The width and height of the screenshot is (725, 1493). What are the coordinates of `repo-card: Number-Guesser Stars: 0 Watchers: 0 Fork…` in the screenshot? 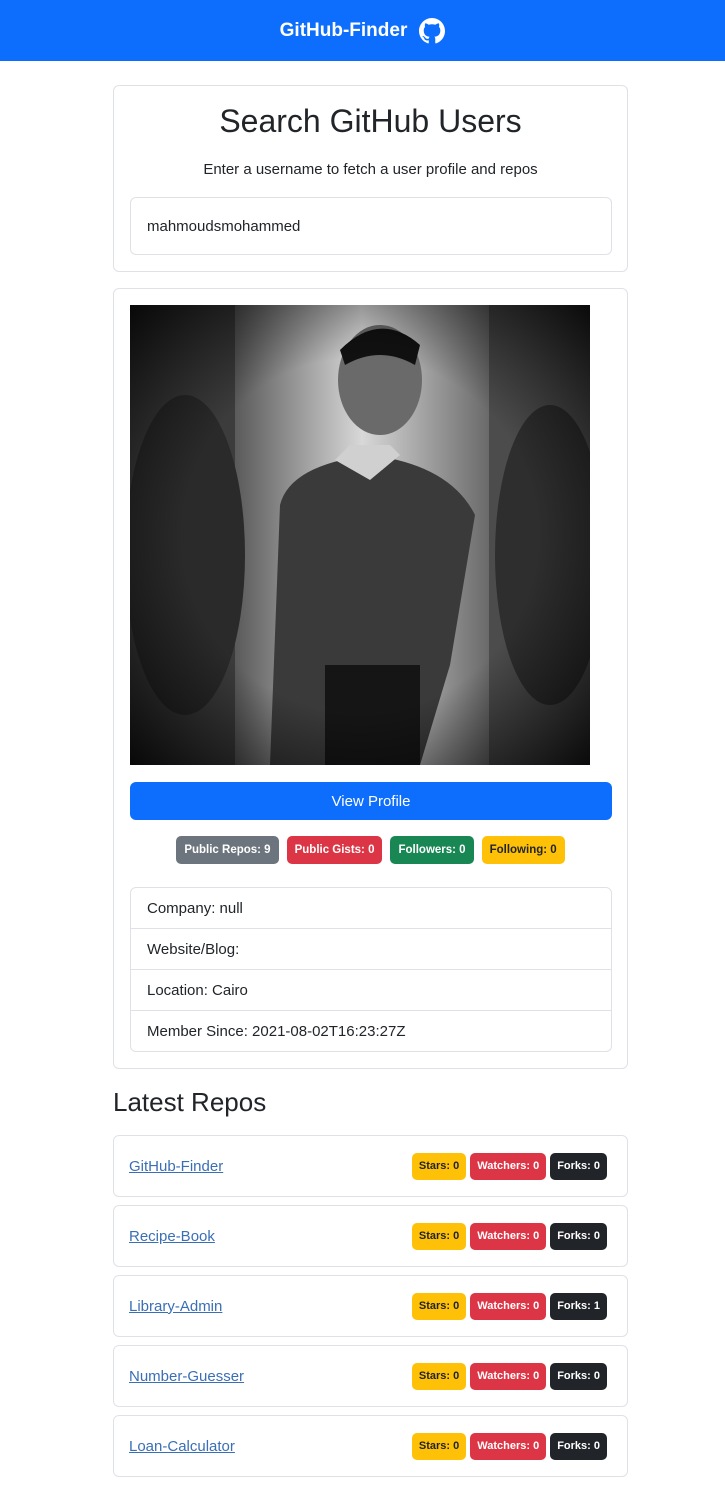 It's located at (370, 1376).